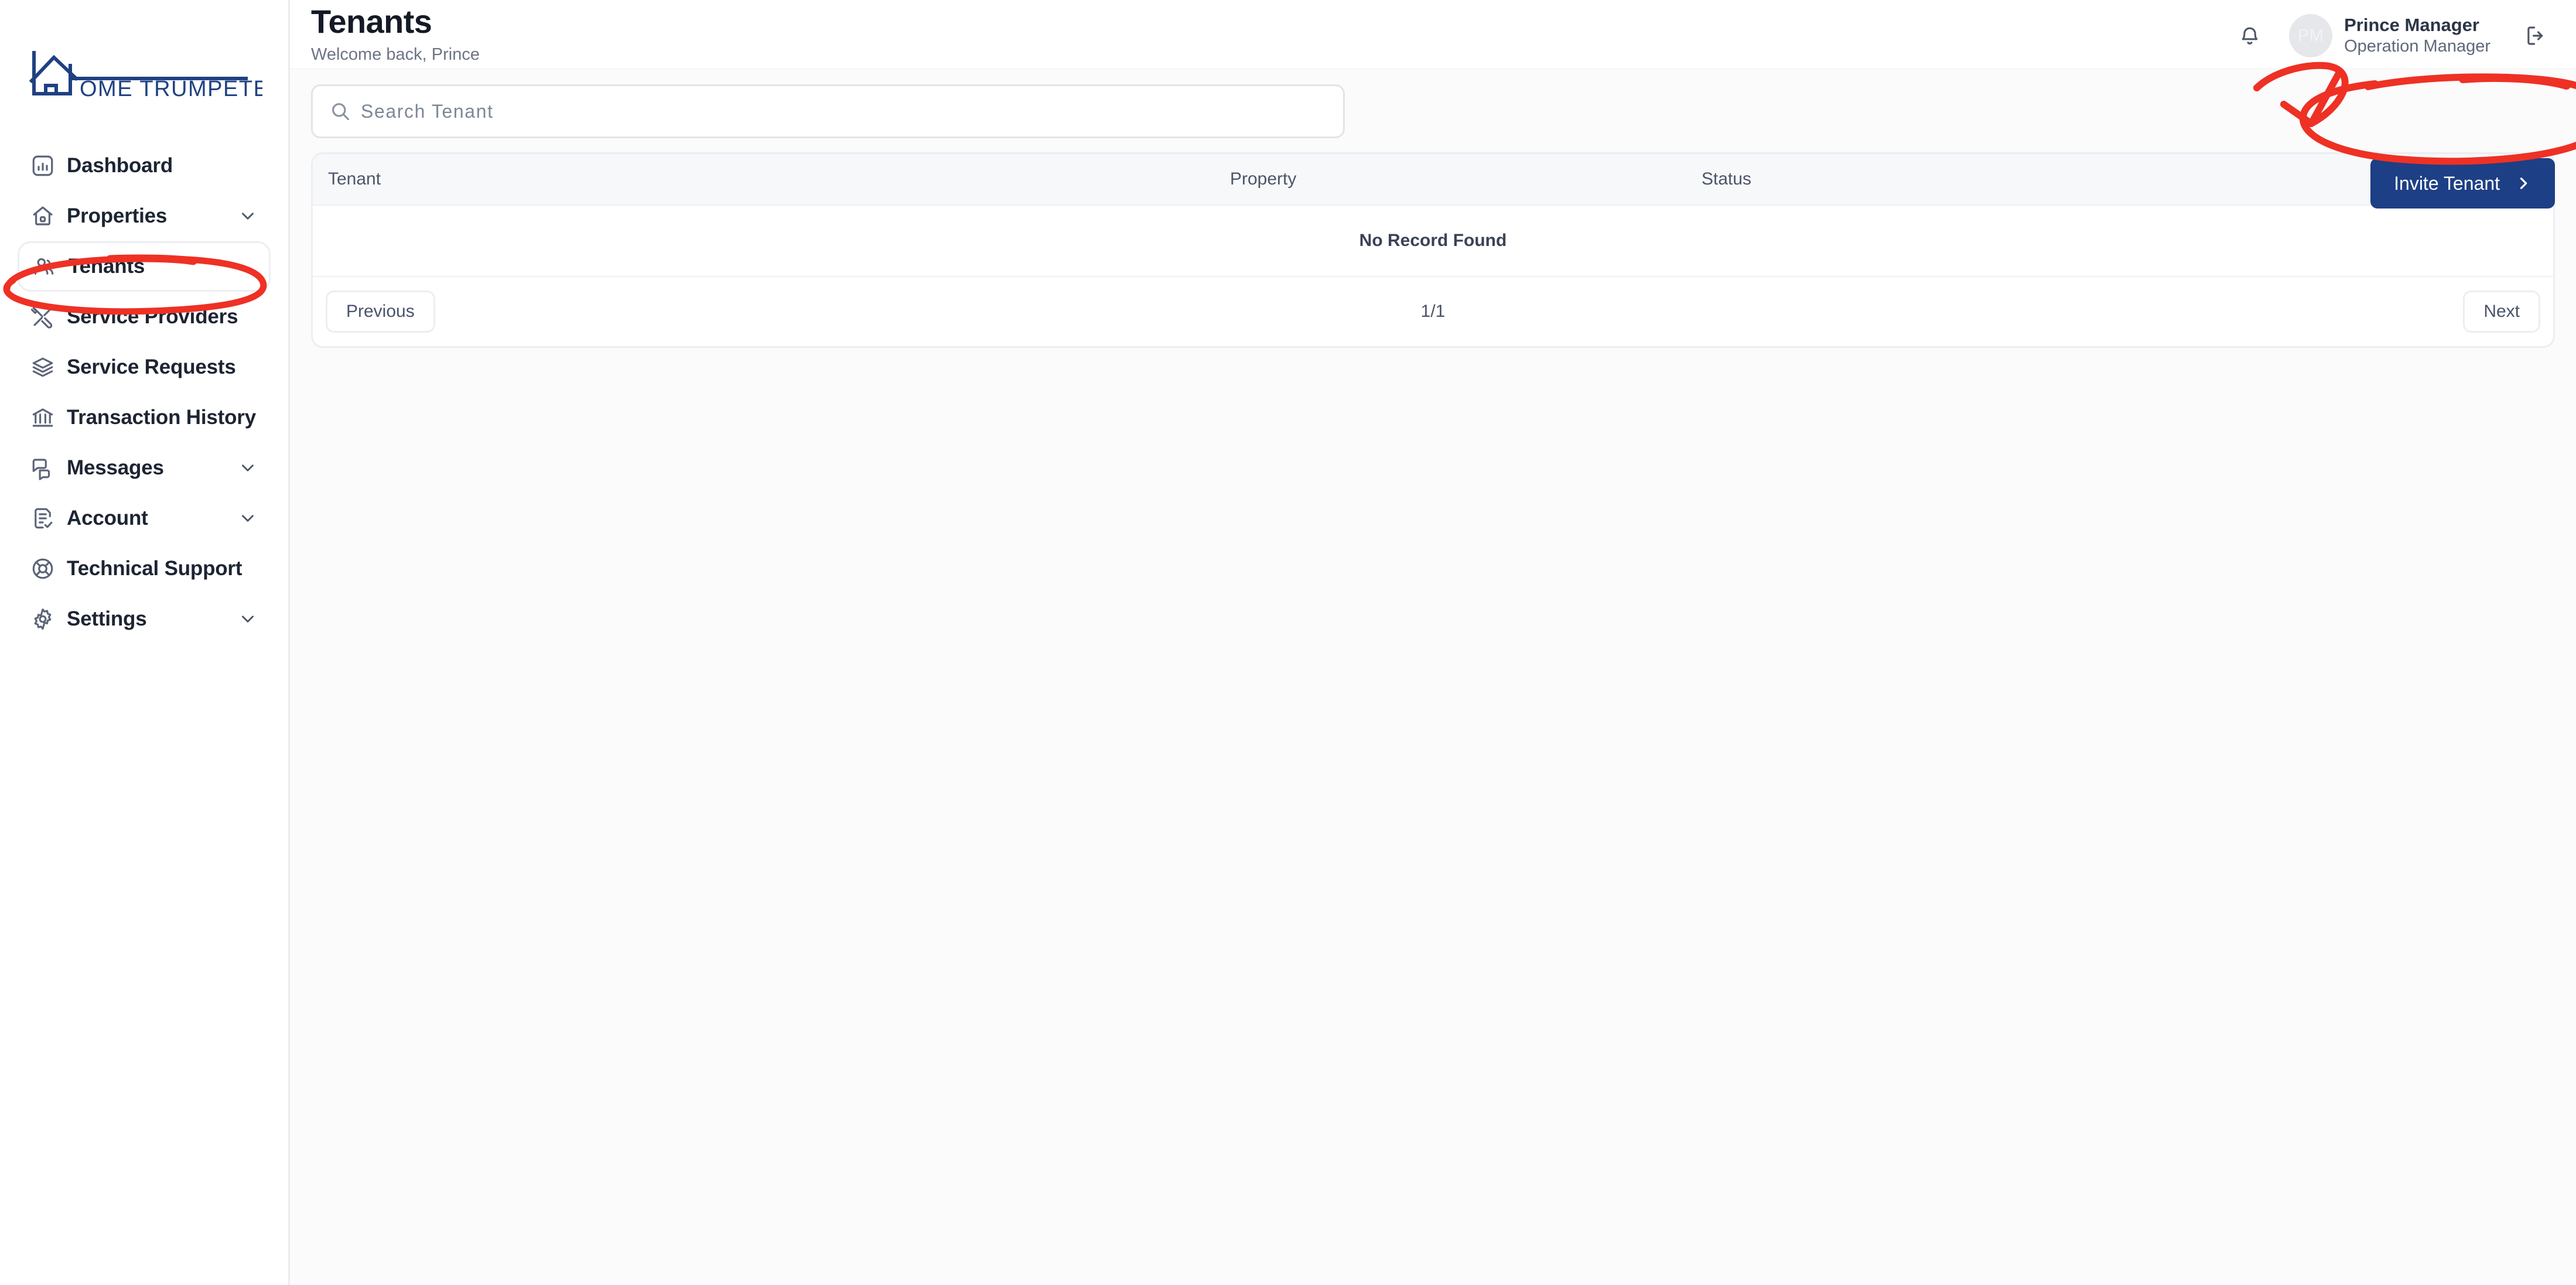 This screenshot has width=2576, height=1285. What do you see at coordinates (107, 266) in the screenshot?
I see `sidebar-item-label: Tenants` at bounding box center [107, 266].